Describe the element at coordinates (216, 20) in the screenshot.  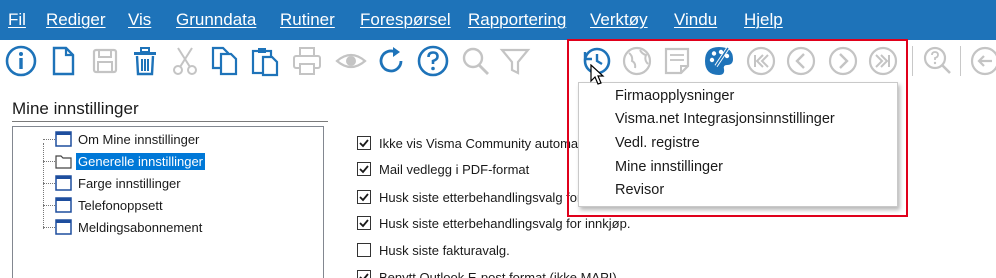
I see `menu-grunndata: Grunndata` at that location.